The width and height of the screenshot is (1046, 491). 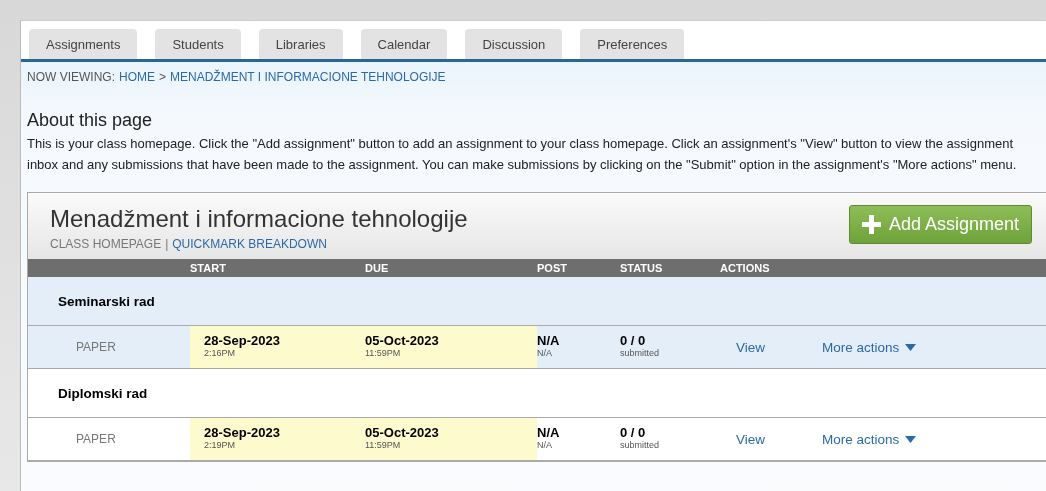 What do you see at coordinates (308, 77) in the screenshot?
I see `breadcrumb-link: MENADŽMENT I INFORMACIONE TEHNOLOGIJE` at bounding box center [308, 77].